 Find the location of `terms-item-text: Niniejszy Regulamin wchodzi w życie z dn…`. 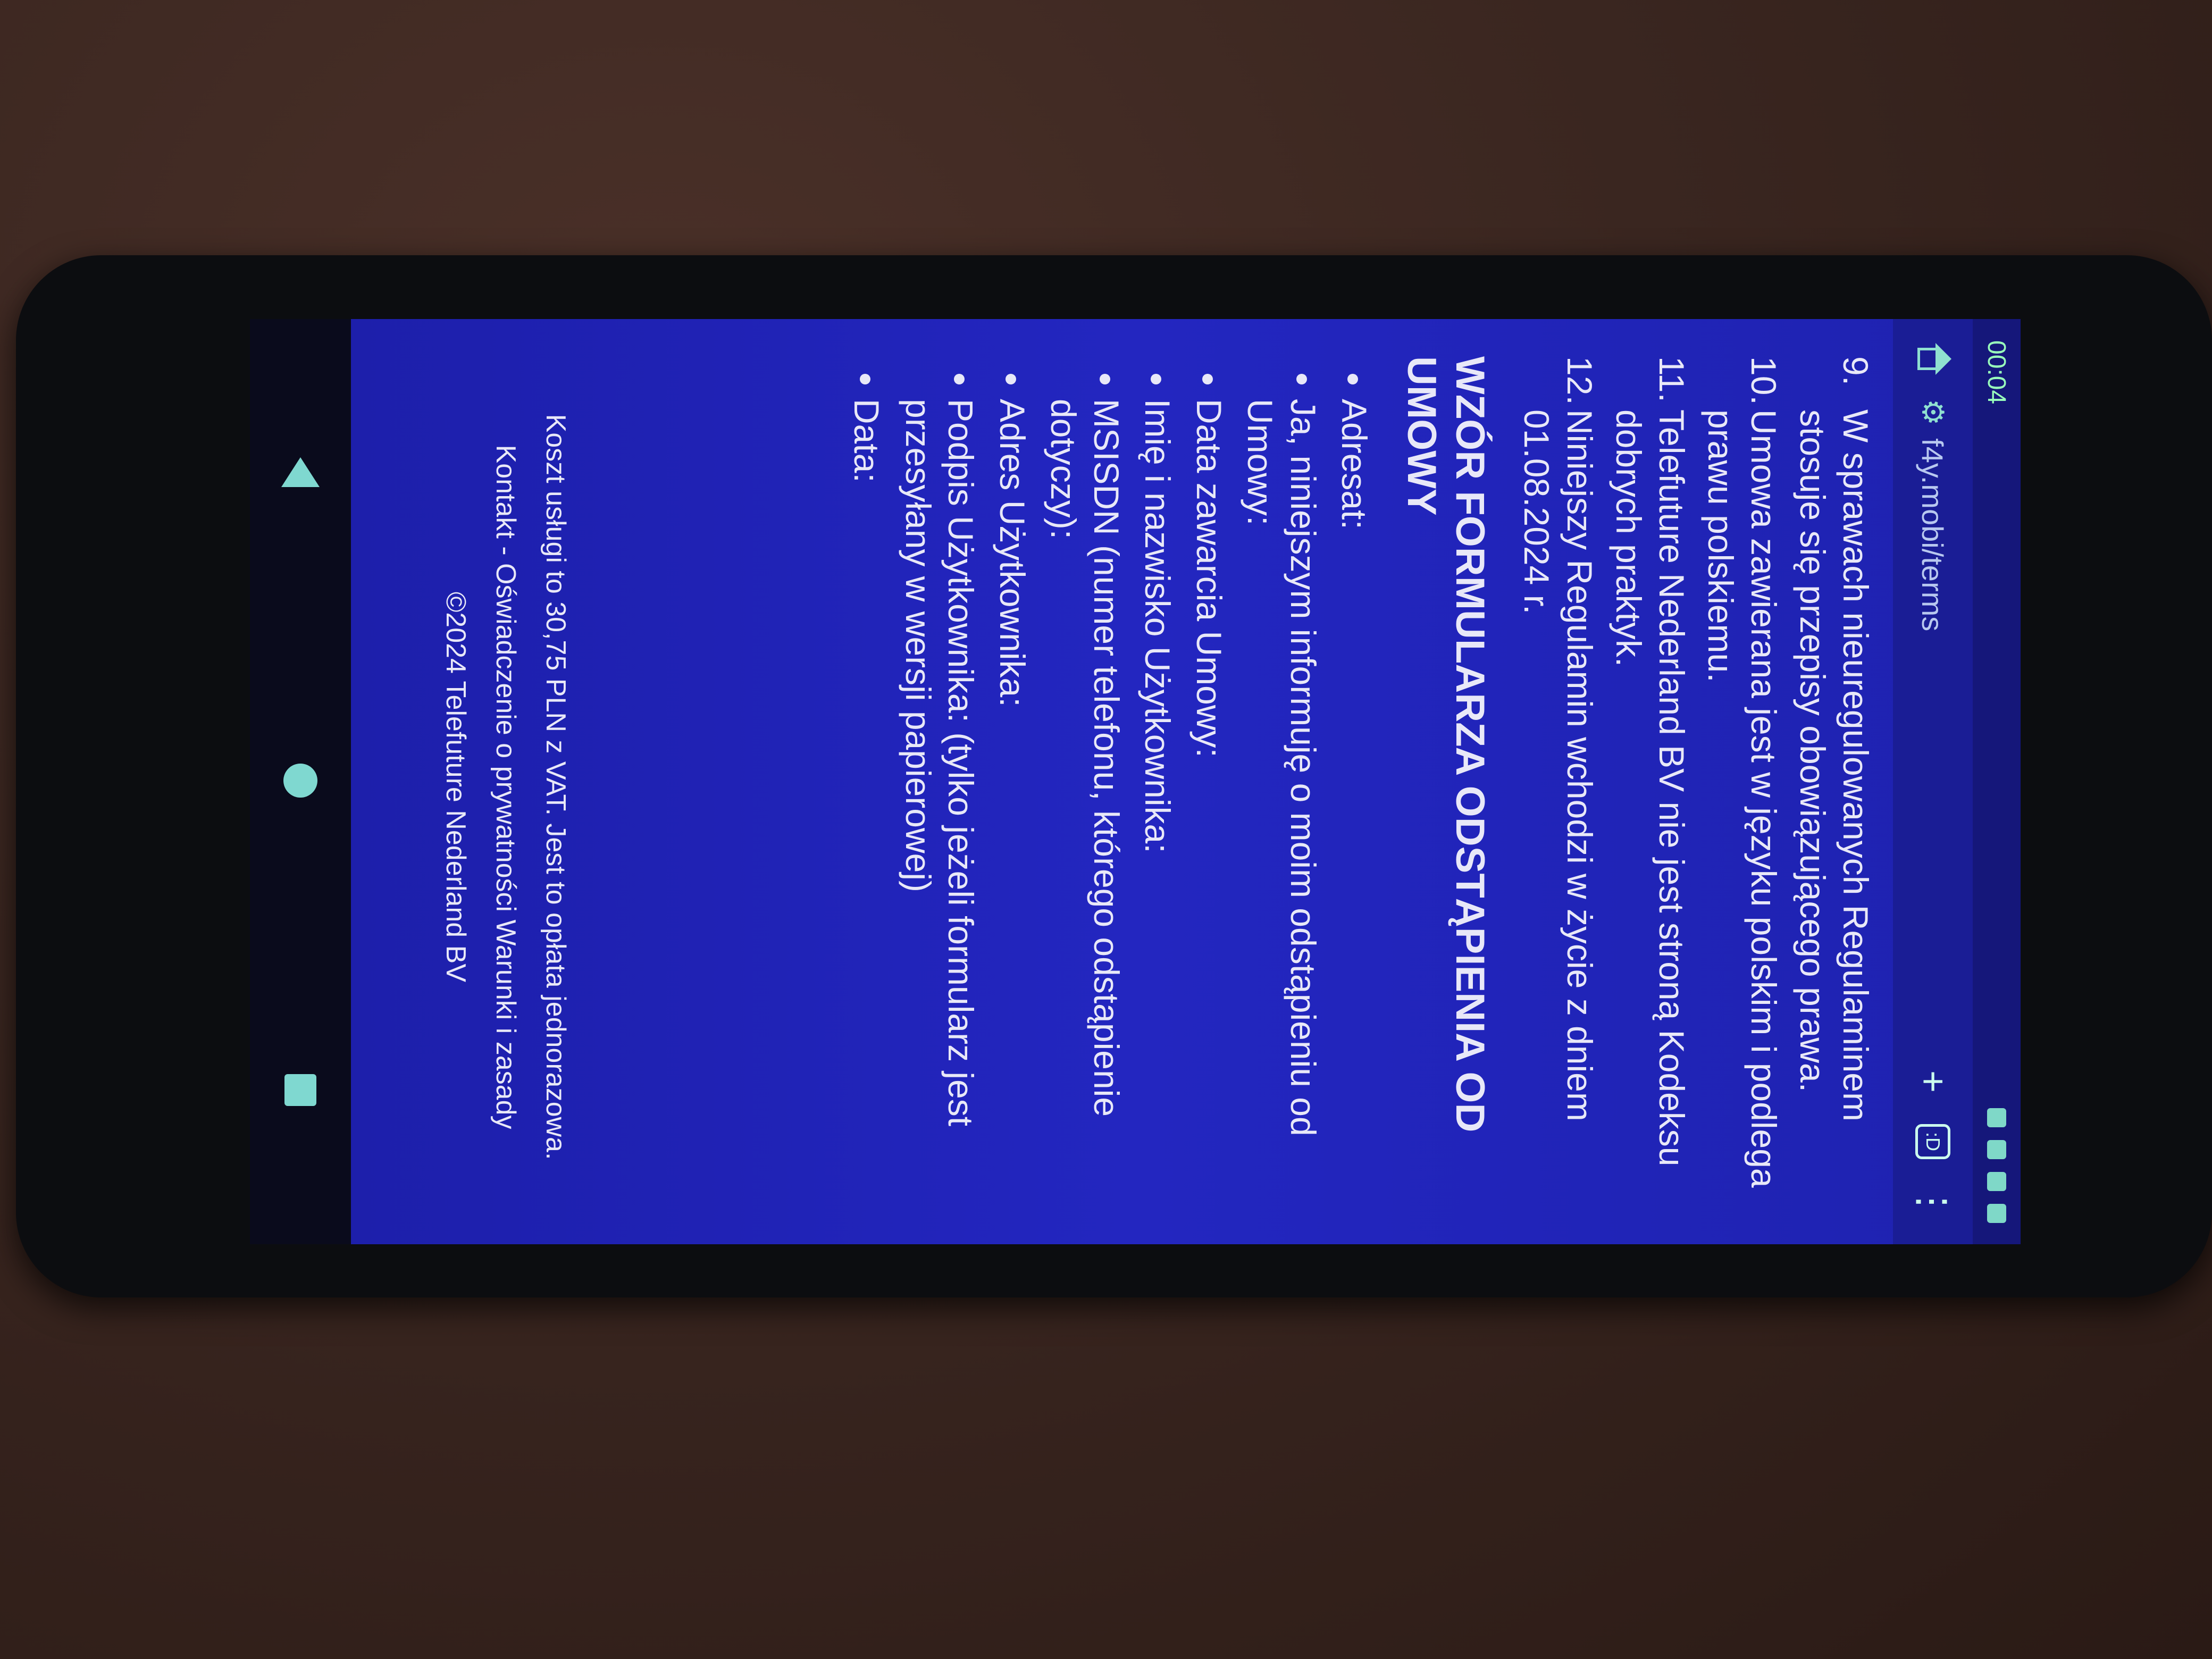

terms-item-text: Niniejszy Regulamin wchodzi w życie z dn… is located at coordinates (1558, 765).